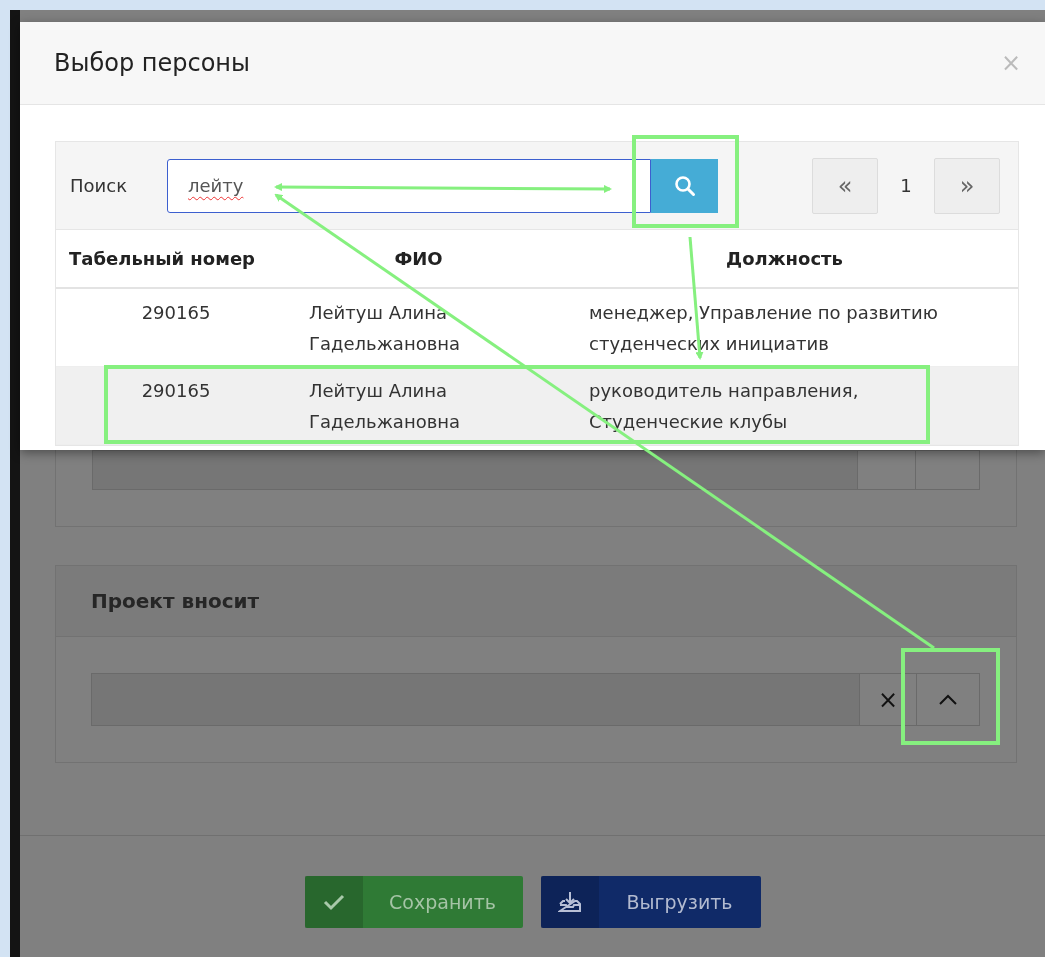 This screenshot has height=957, width=1045. What do you see at coordinates (152, 63) in the screenshot?
I see `dialog-title: Выбор персоны` at bounding box center [152, 63].